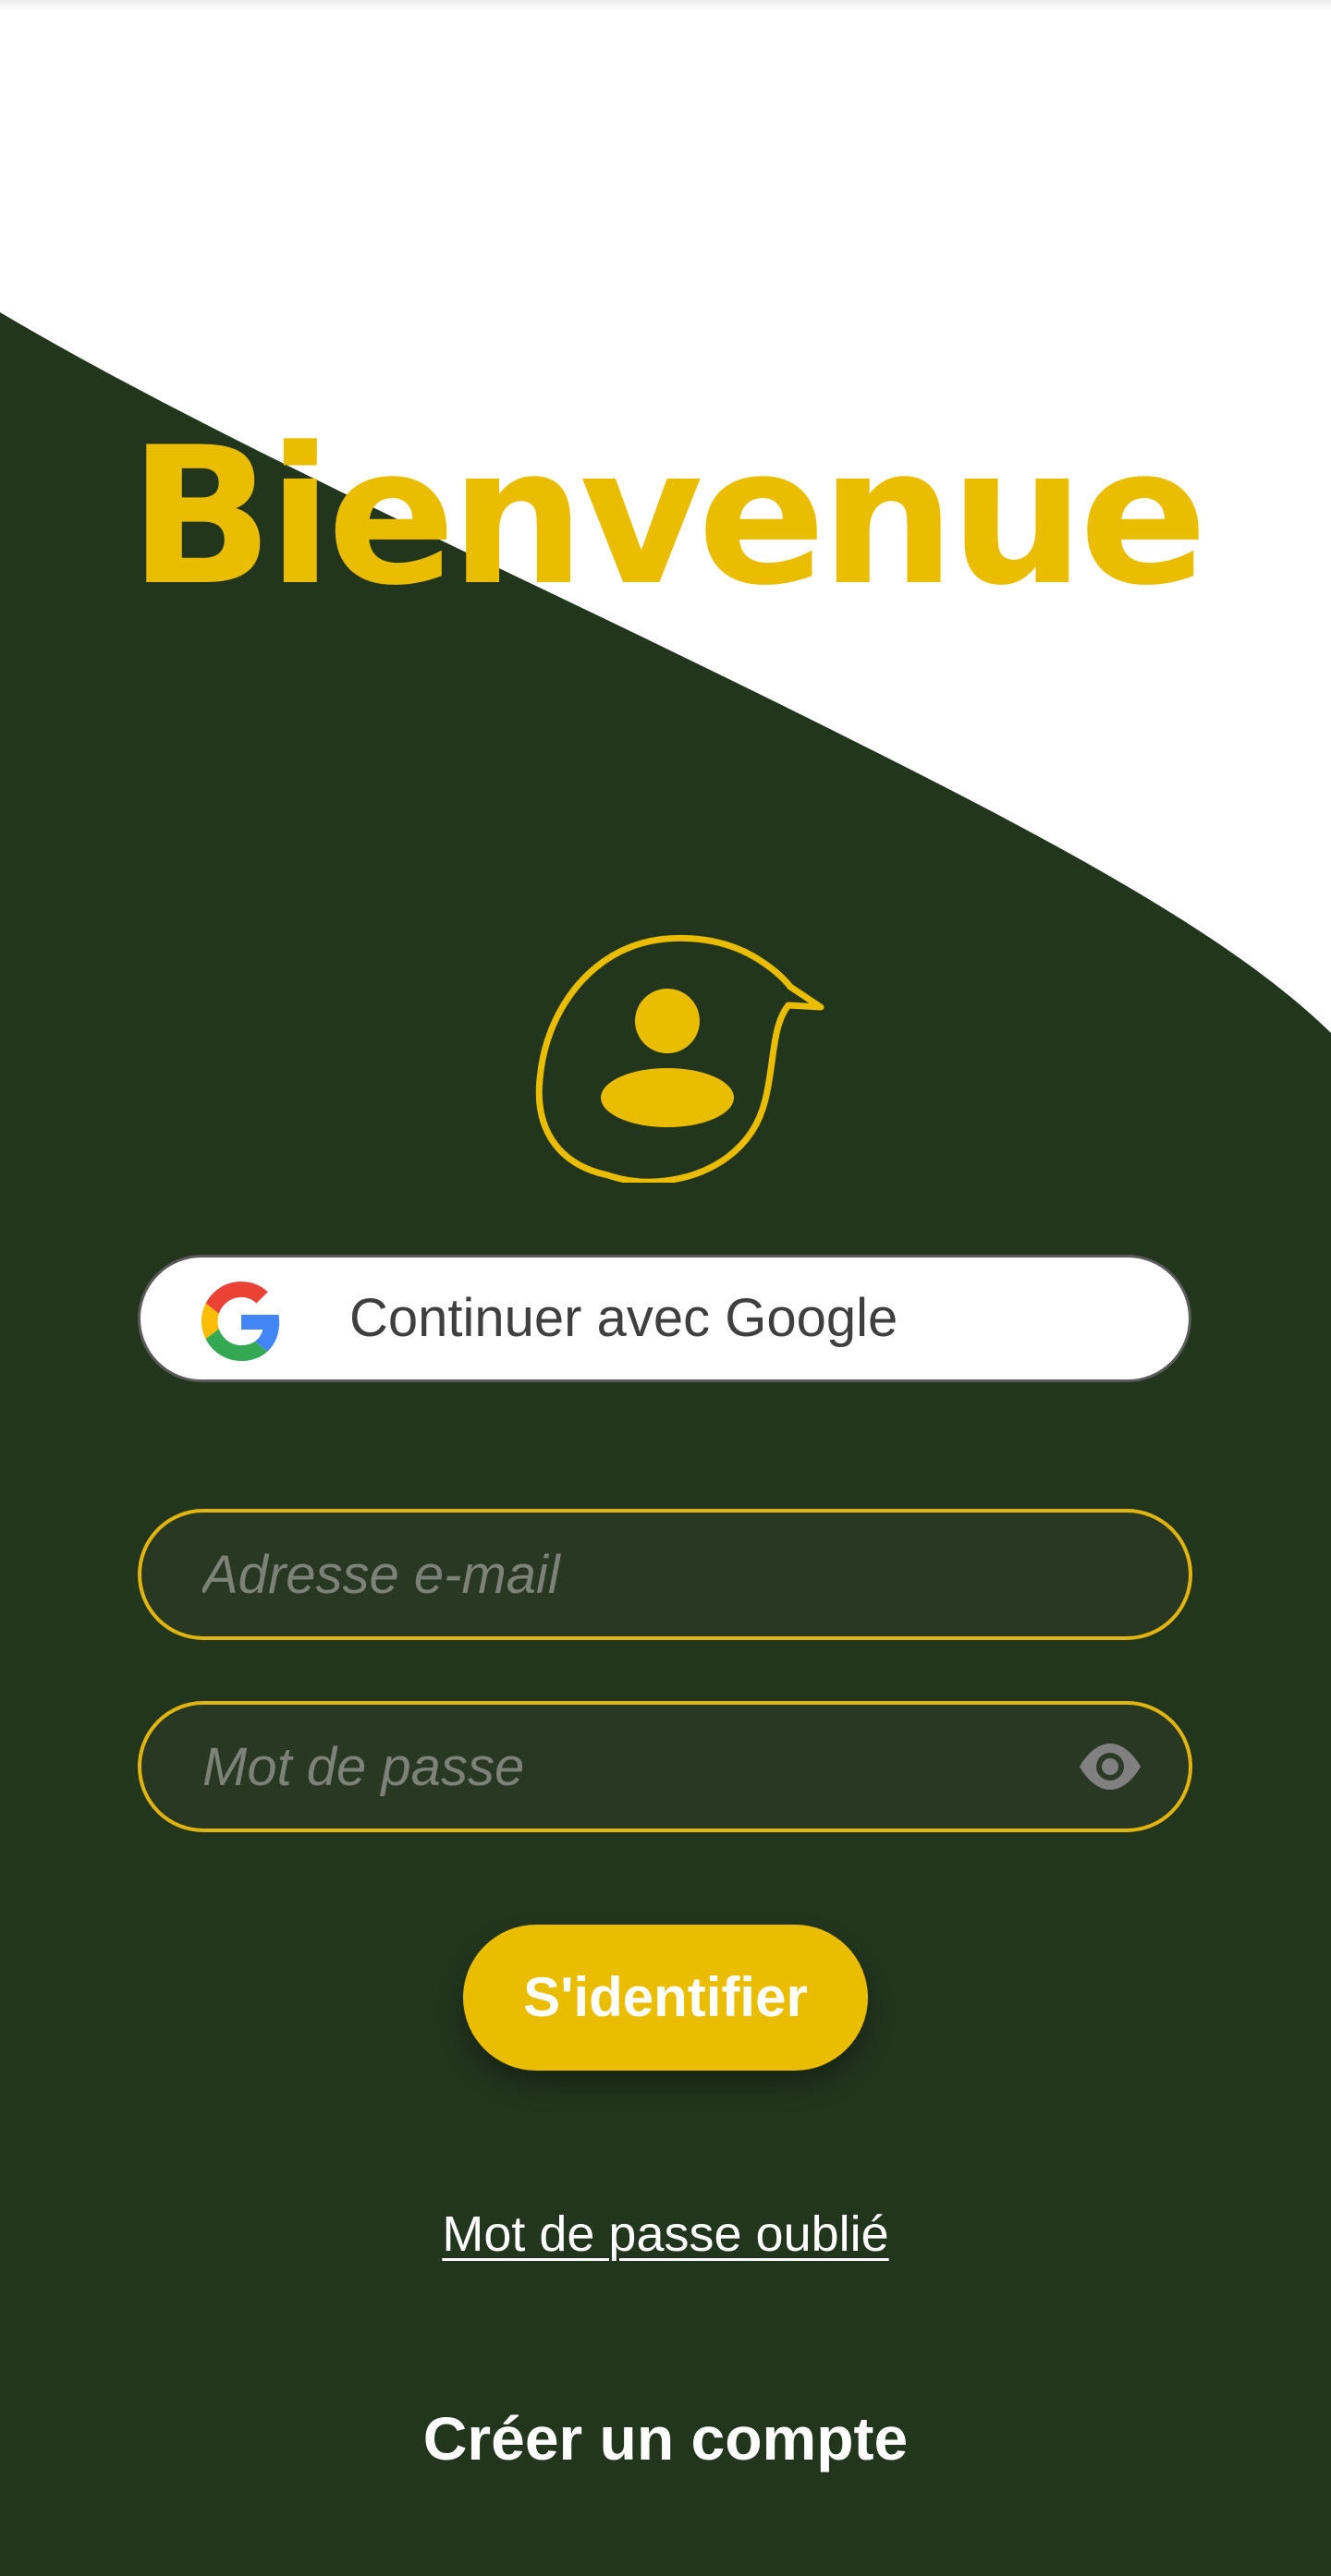 This screenshot has height=2576, width=1331. What do you see at coordinates (632, 1574) in the screenshot?
I see `email-input` at bounding box center [632, 1574].